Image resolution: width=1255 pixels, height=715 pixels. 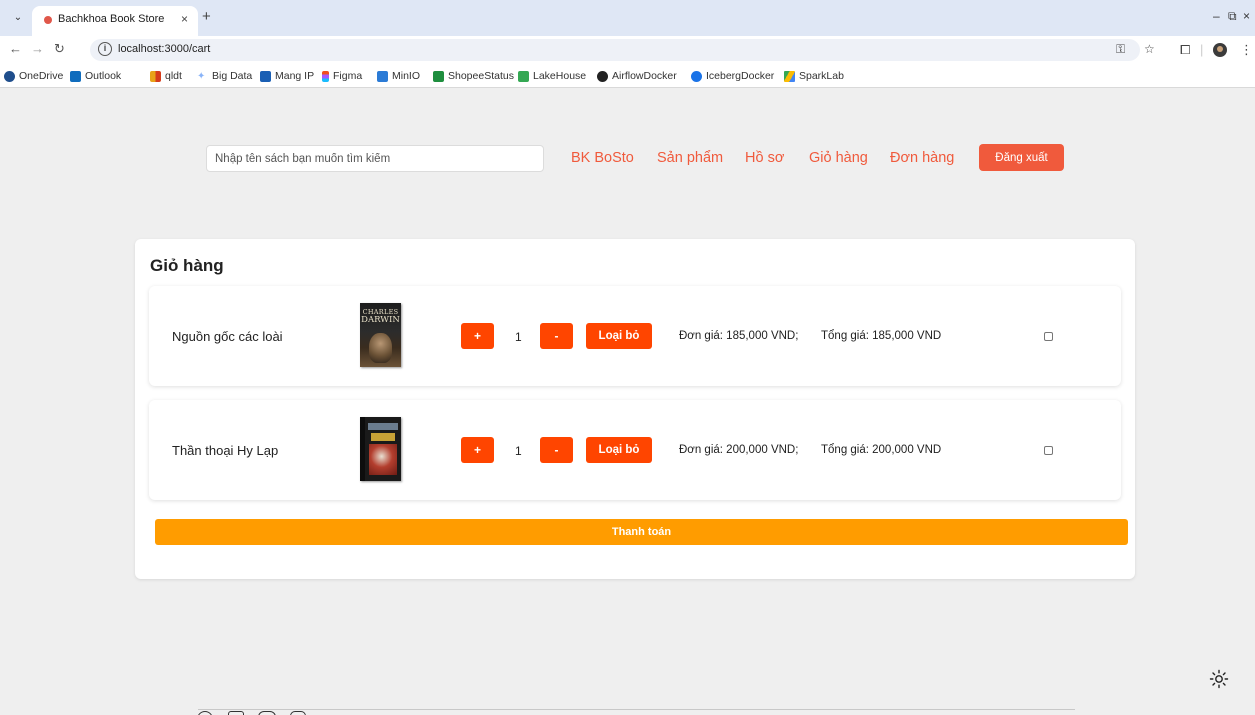 I want to click on linkedin-icon, so click(x=236, y=713).